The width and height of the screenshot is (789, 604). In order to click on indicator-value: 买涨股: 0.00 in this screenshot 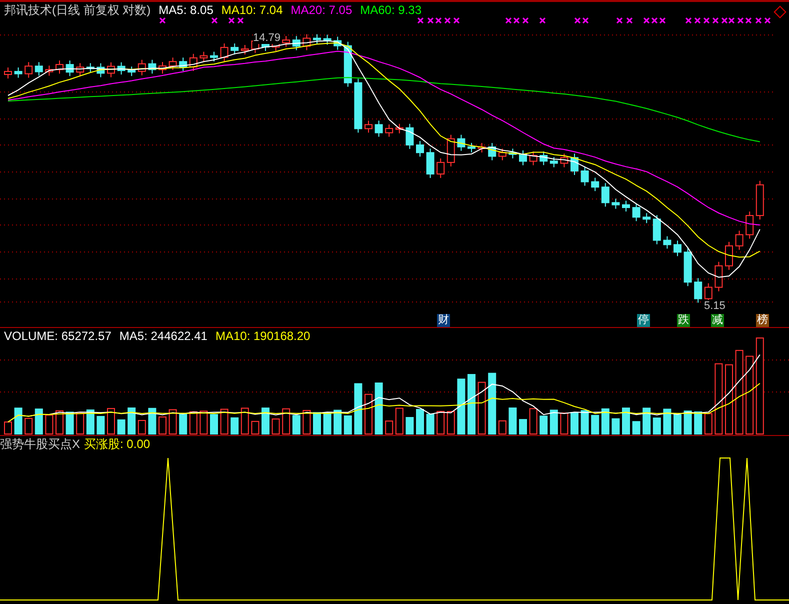, I will do `click(117, 444)`.